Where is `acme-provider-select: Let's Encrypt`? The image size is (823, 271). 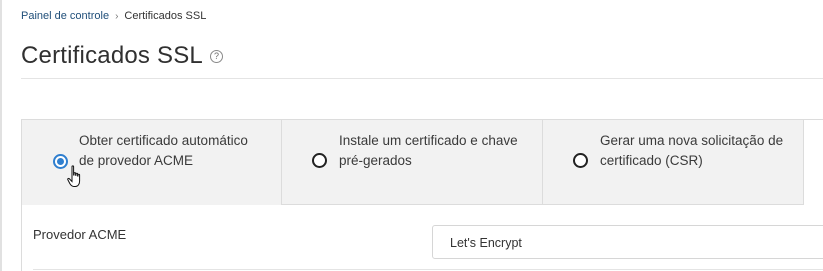
acme-provider-select: Let's Encrypt is located at coordinates (627, 242).